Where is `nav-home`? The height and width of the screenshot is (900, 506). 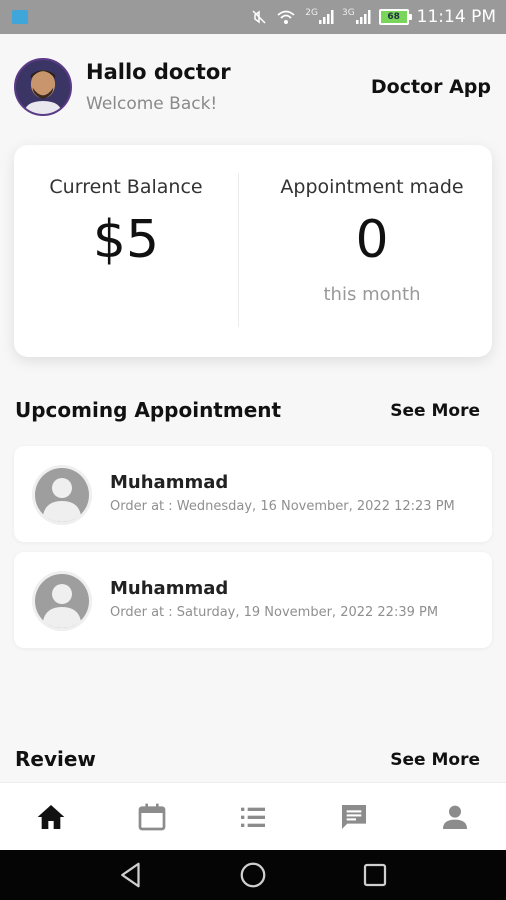
nav-home is located at coordinates (50, 816).